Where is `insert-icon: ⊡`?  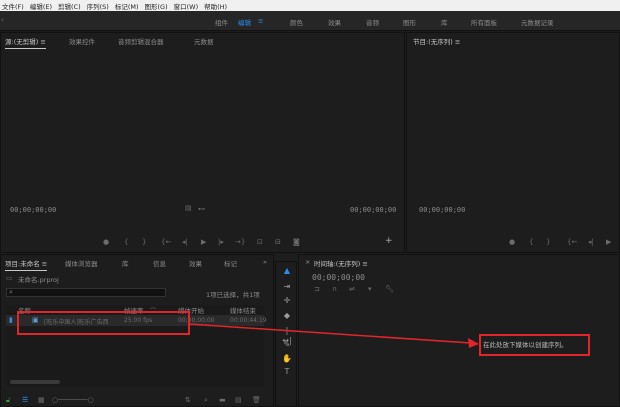 insert-icon: ⊡ is located at coordinates (260, 242).